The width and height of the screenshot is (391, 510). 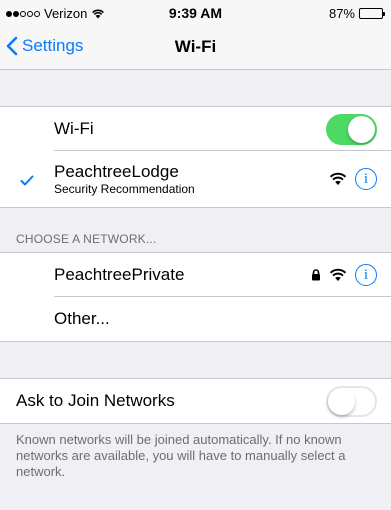 I want to click on connected-network-name: PeachtreeLodge, so click(x=116, y=171).